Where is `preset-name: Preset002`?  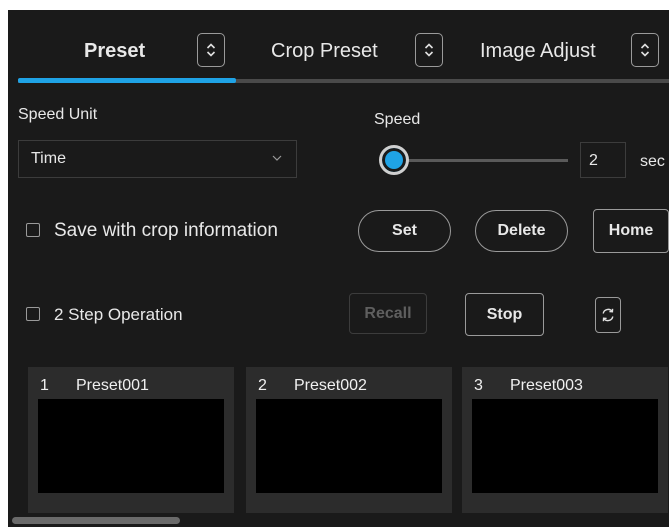 preset-name: Preset002 is located at coordinates (330, 385).